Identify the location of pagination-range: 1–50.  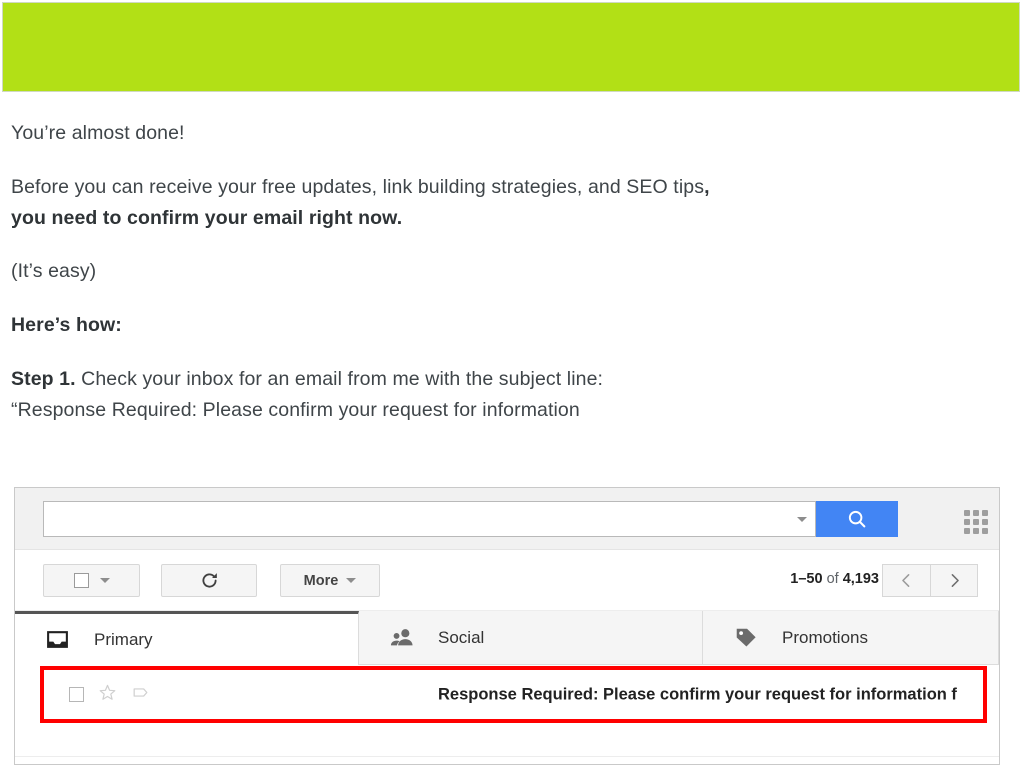
(806, 579).